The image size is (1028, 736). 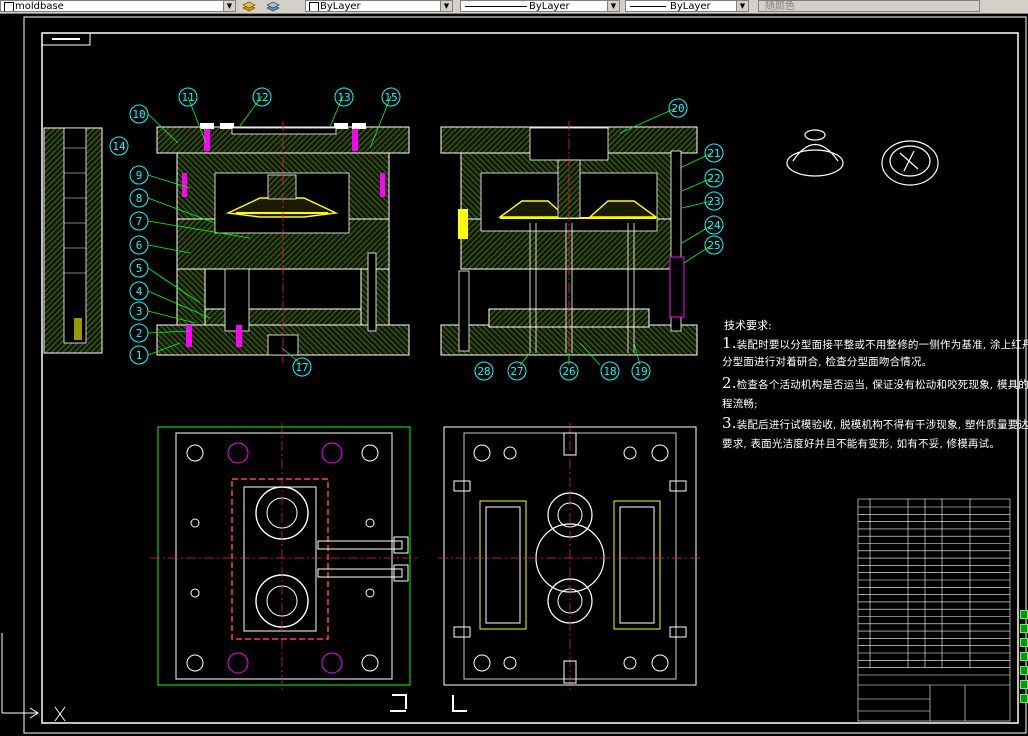 What do you see at coordinates (9, 6) in the screenshot?
I see `layer-state-icon` at bounding box center [9, 6].